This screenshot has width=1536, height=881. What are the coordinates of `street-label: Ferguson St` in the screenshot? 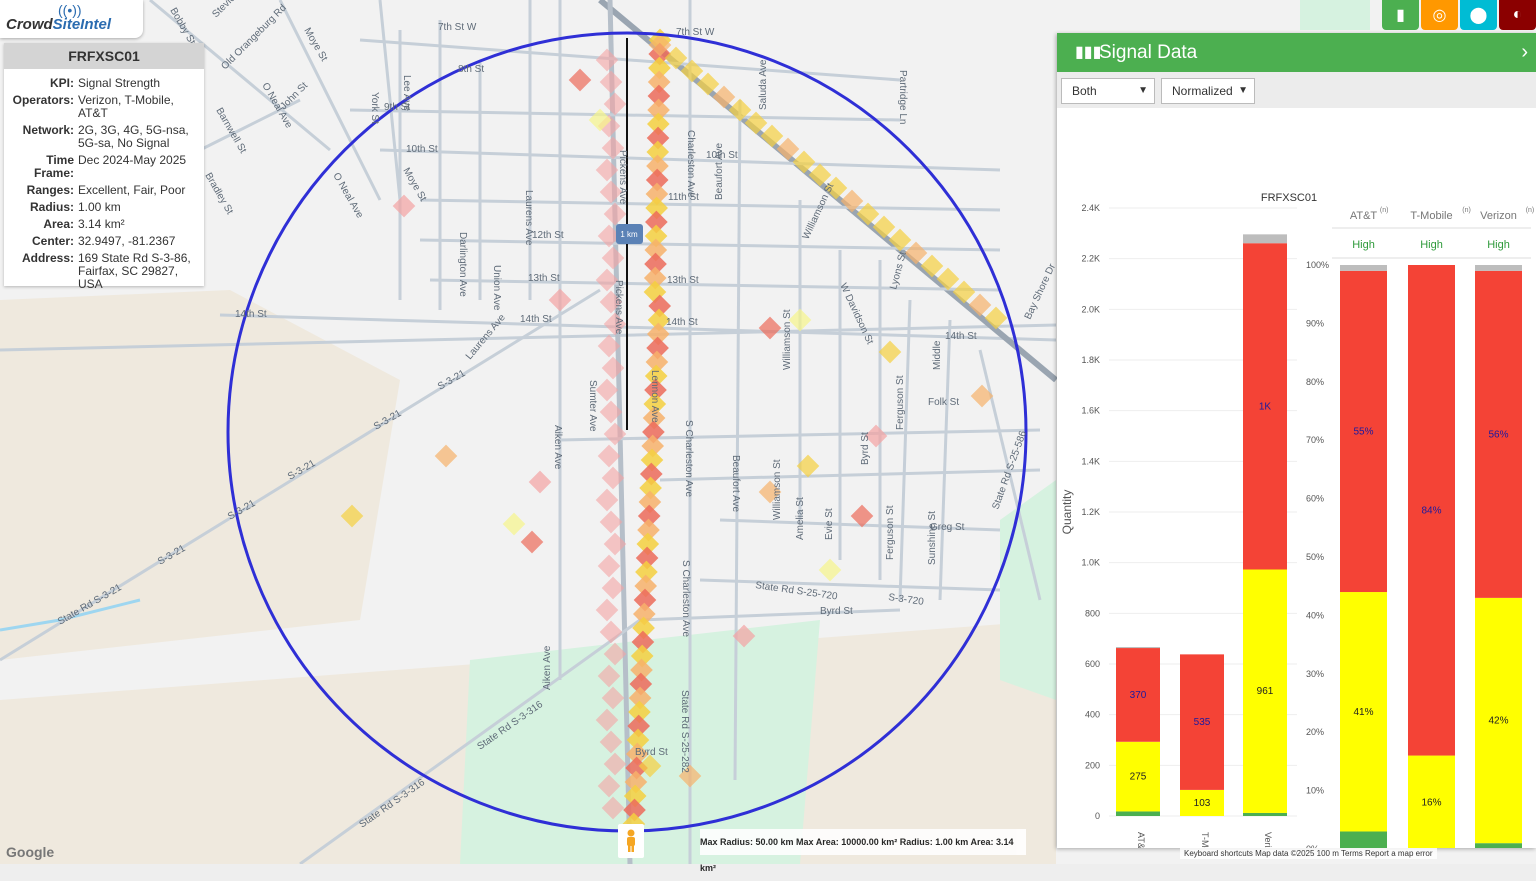 It's located at (900, 402).